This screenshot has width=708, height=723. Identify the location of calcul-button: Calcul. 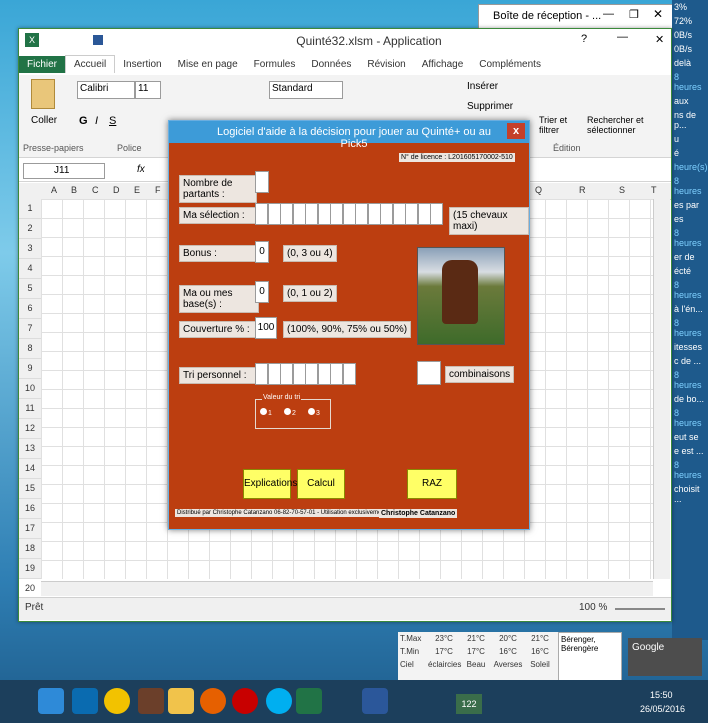
(321, 484).